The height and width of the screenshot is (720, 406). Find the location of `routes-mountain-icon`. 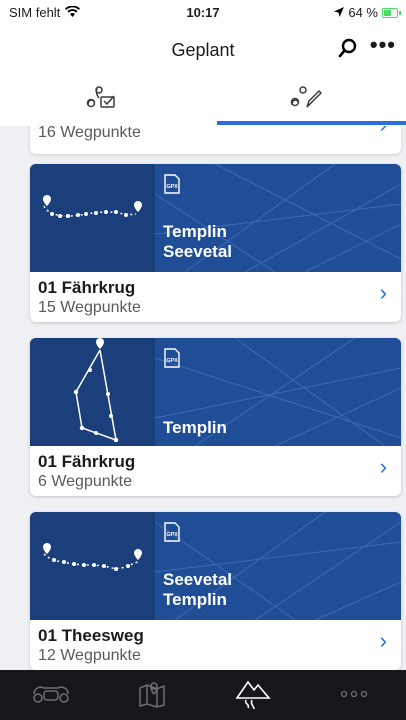

routes-mountain-icon is located at coordinates (253, 695).